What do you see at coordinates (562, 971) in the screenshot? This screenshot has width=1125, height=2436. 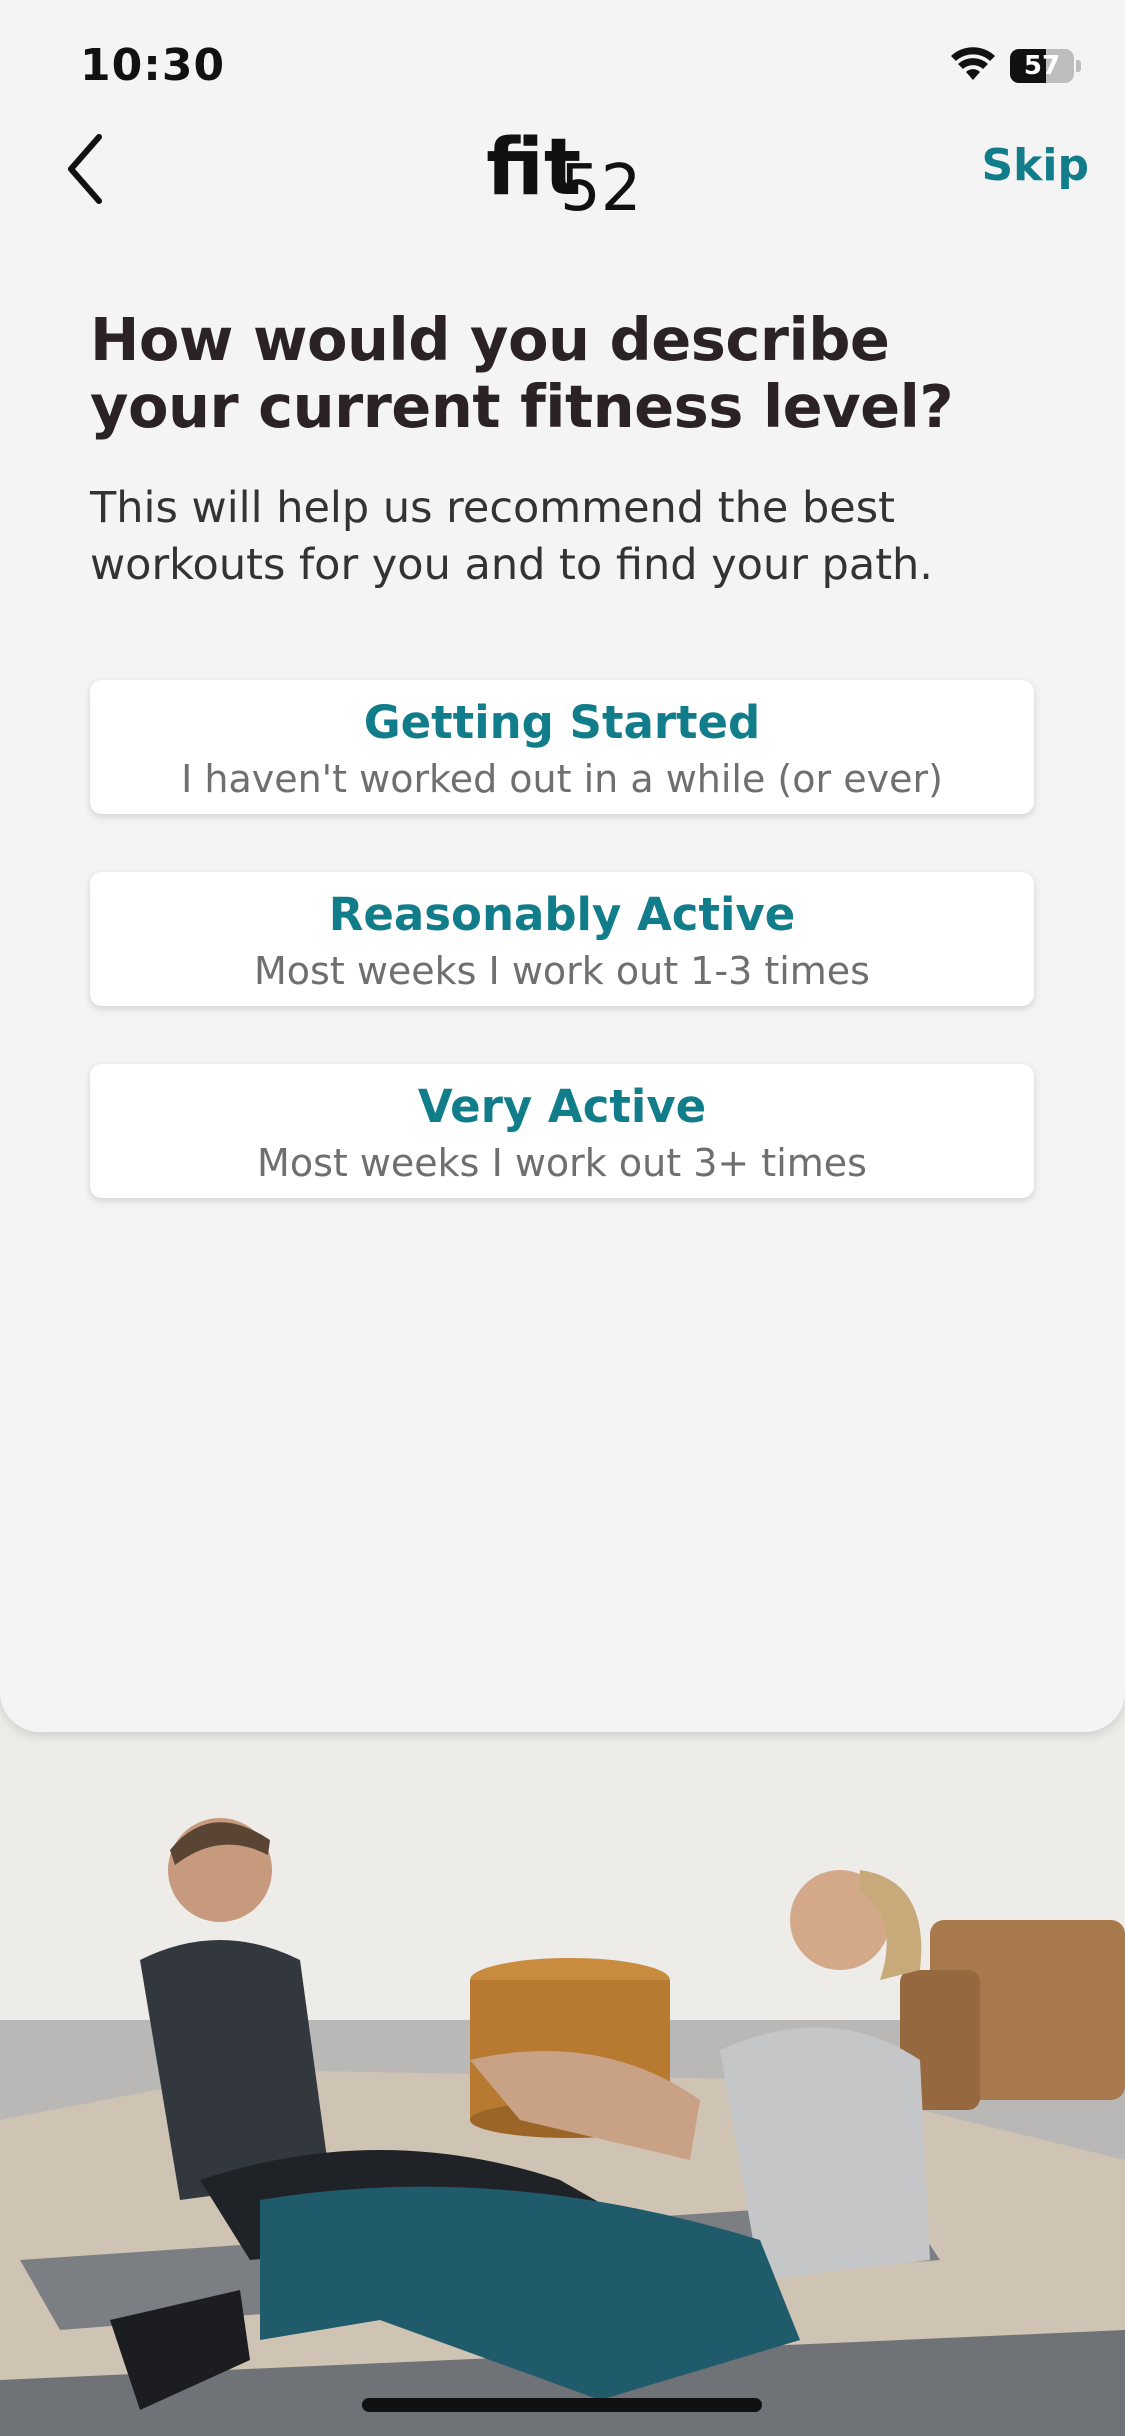 I see `option-description: Most weeks I work out 1-3 times` at bounding box center [562, 971].